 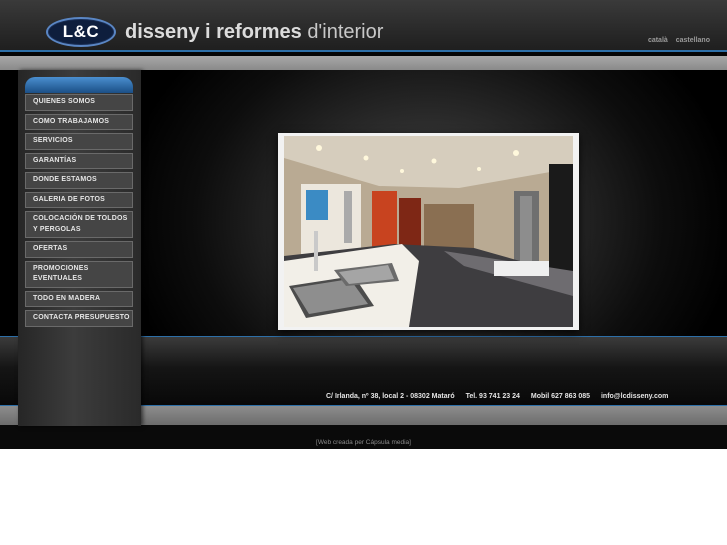 I want to click on phone-text: Tel. 93 741 23 24, so click(x=492, y=396).